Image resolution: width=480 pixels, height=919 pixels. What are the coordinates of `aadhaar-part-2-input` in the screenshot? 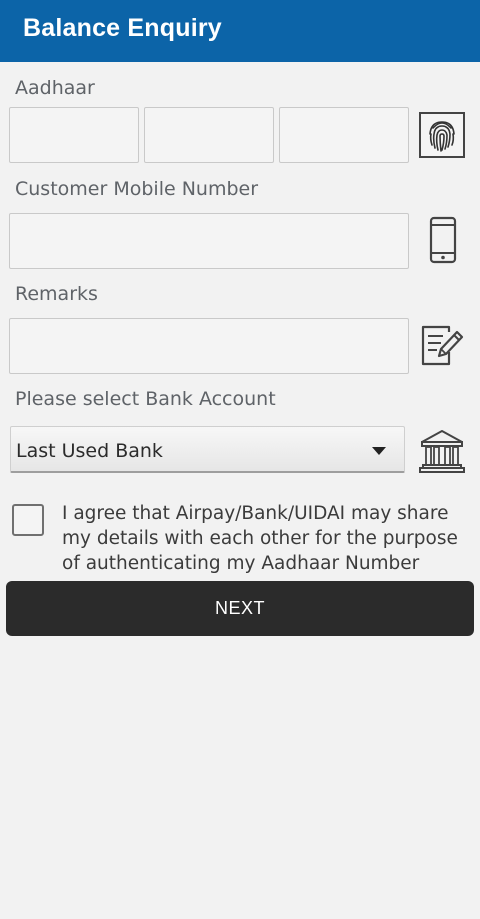 It's located at (209, 135).